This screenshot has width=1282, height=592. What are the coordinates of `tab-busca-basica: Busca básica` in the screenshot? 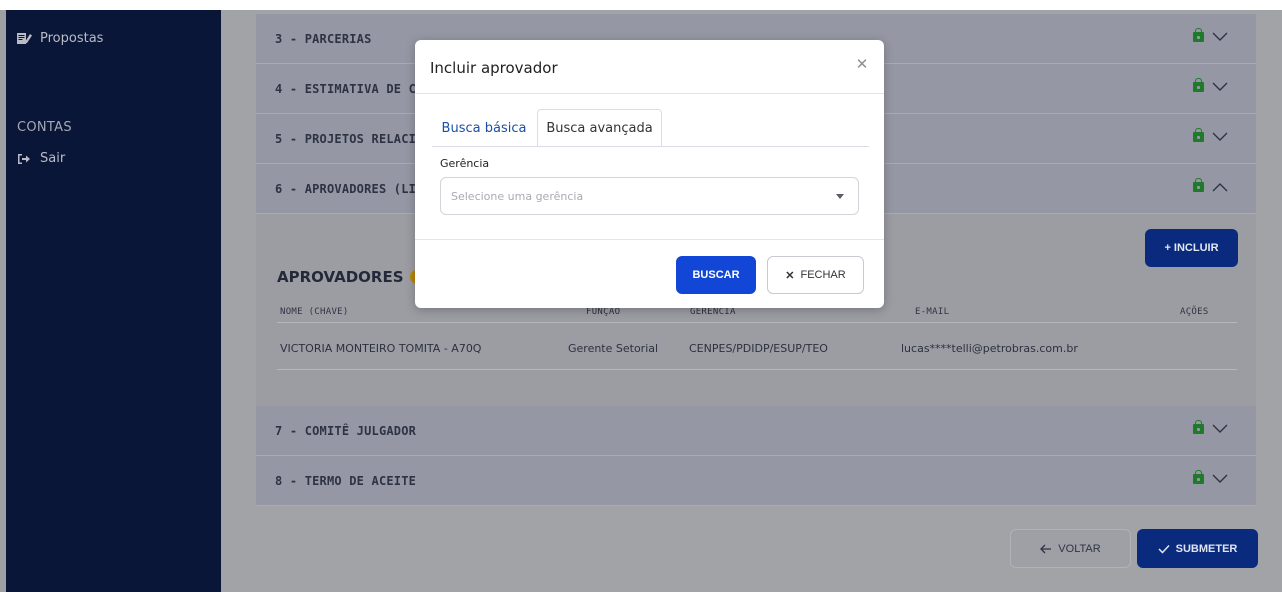 It's located at (484, 128).